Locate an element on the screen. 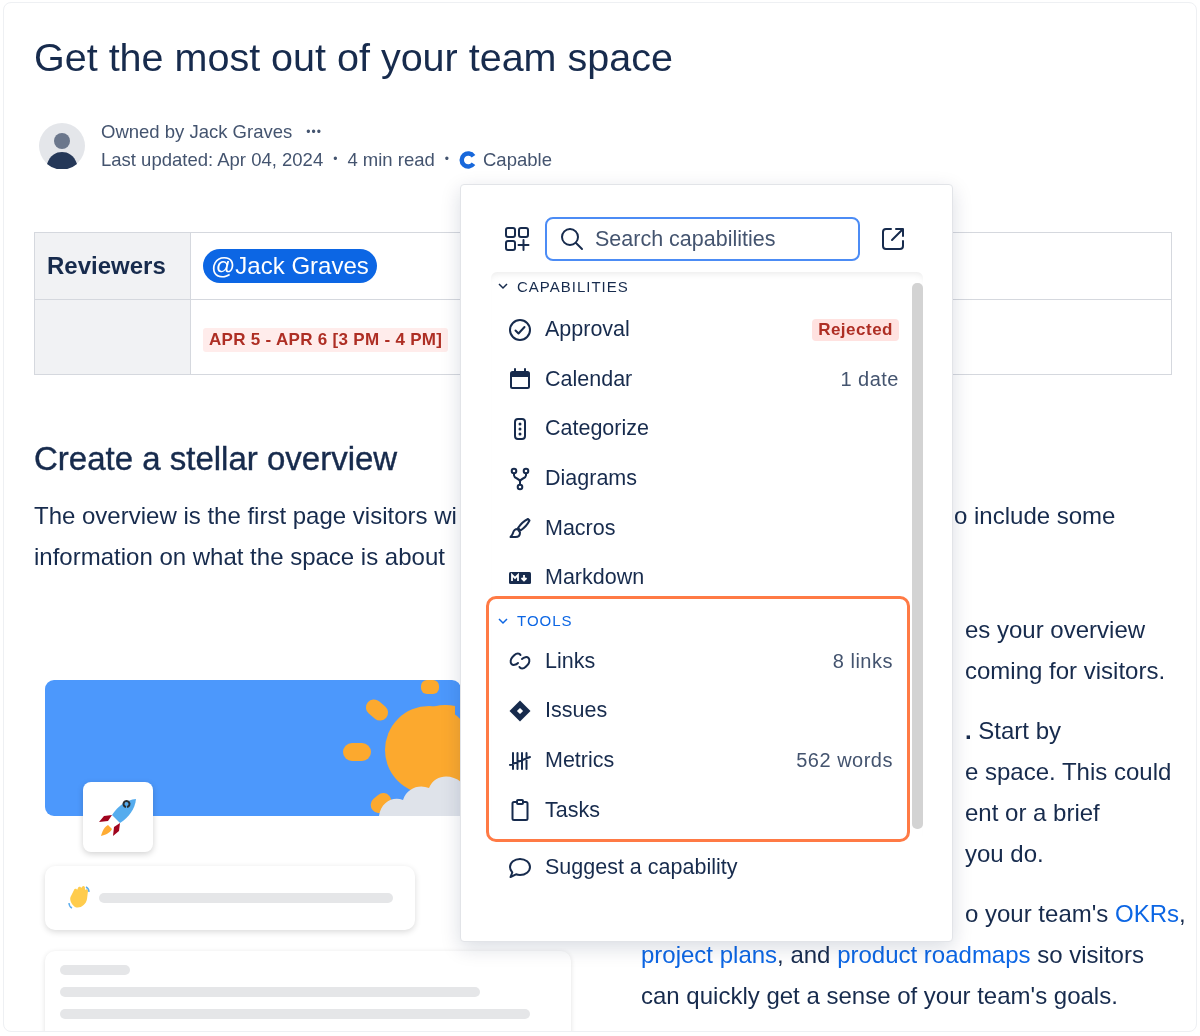 This screenshot has width=1200, height=1036. suggest-item: Suggest a capability is located at coordinates (701, 868).